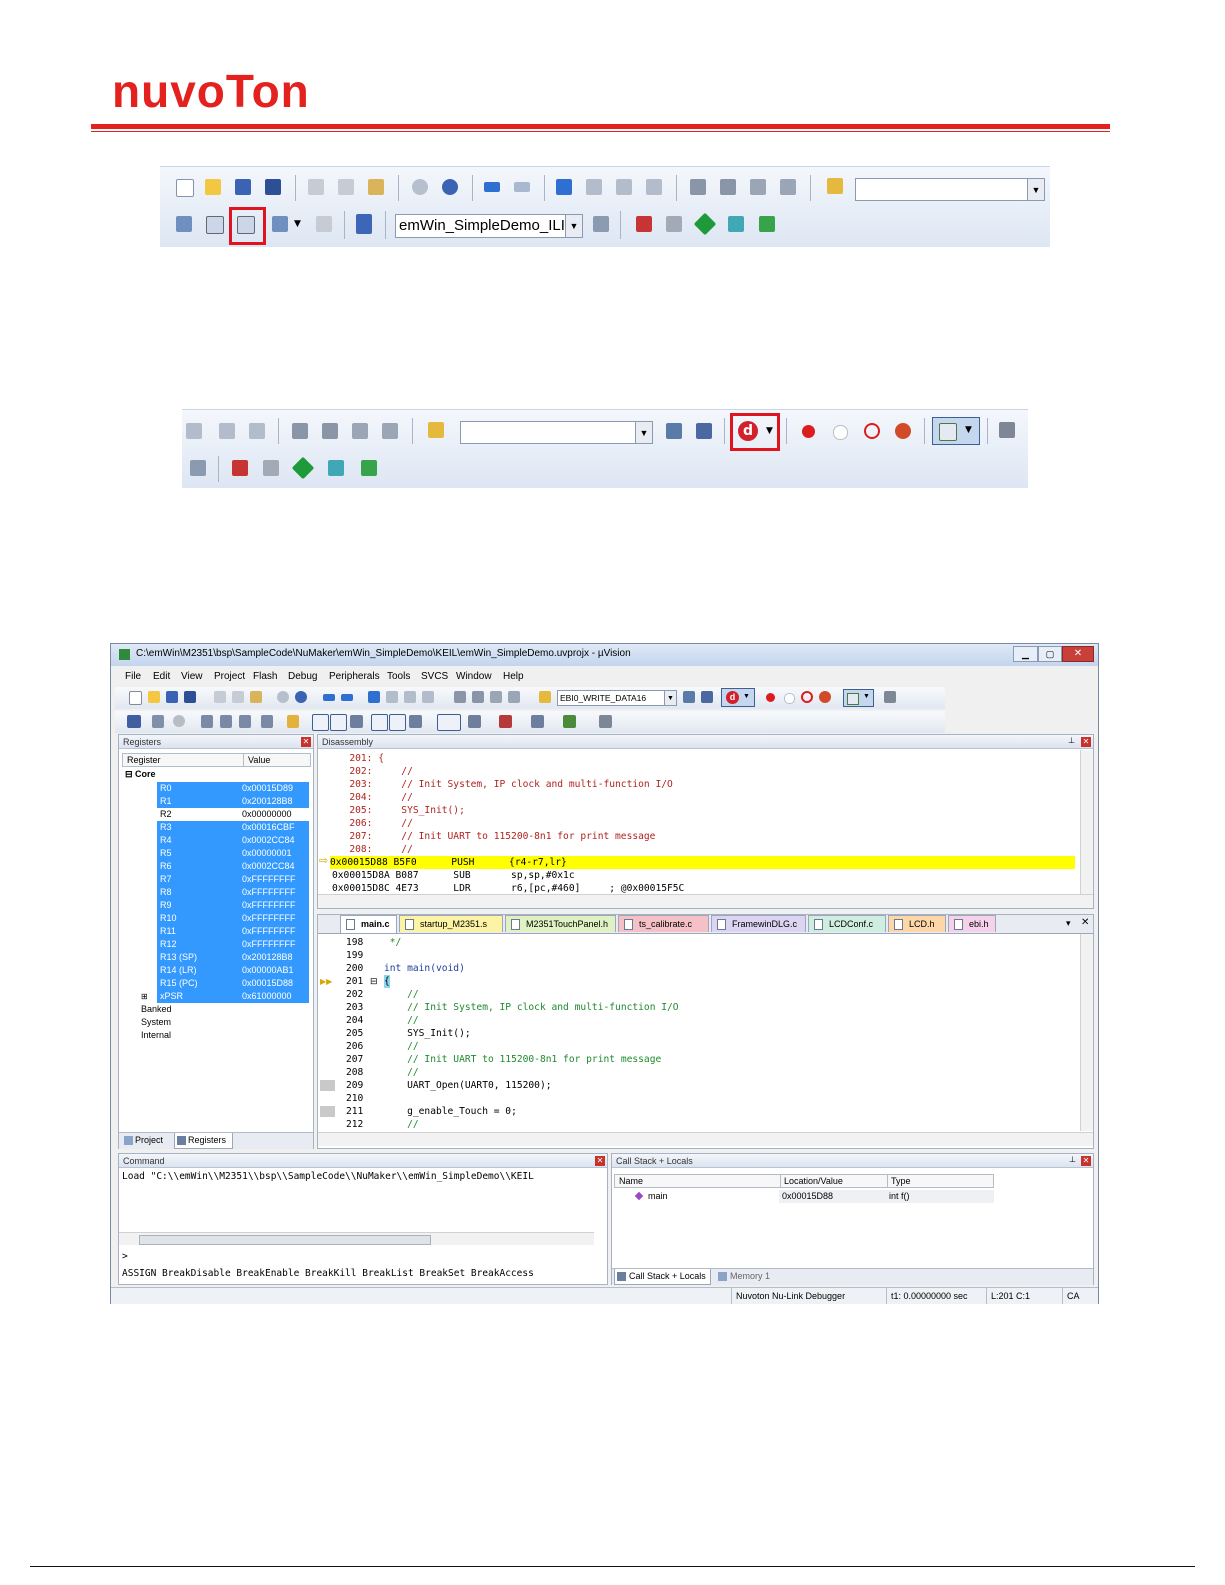 The image size is (1225, 1585). What do you see at coordinates (545, 697) in the screenshot?
I see `find-in-files-icon` at bounding box center [545, 697].